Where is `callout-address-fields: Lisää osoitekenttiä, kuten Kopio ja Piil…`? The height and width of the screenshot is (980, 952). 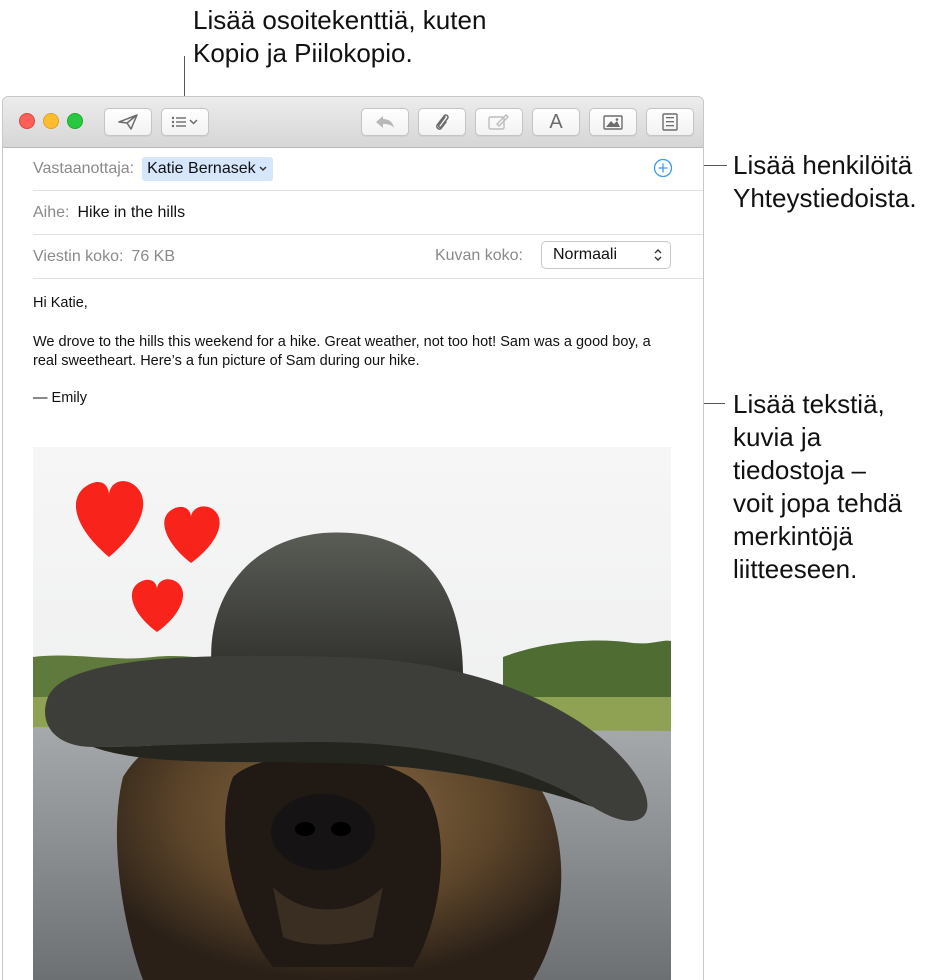 callout-address-fields: Lisää osoitekenttiä, kuten Kopio ja Piil… is located at coordinates (339, 37).